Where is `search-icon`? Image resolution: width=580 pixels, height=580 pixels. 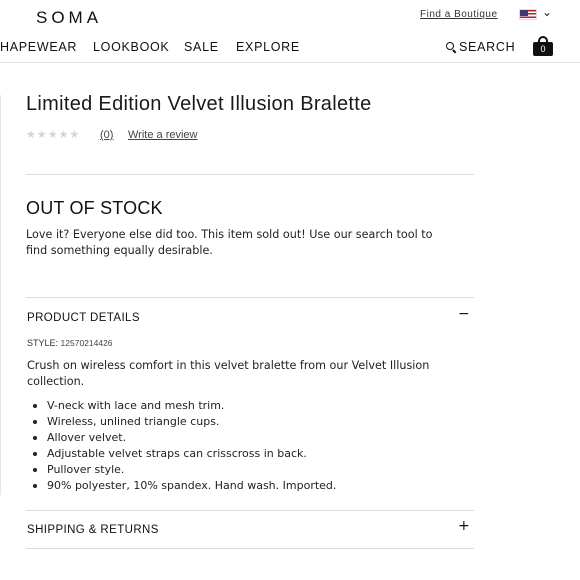 search-icon is located at coordinates (451, 48).